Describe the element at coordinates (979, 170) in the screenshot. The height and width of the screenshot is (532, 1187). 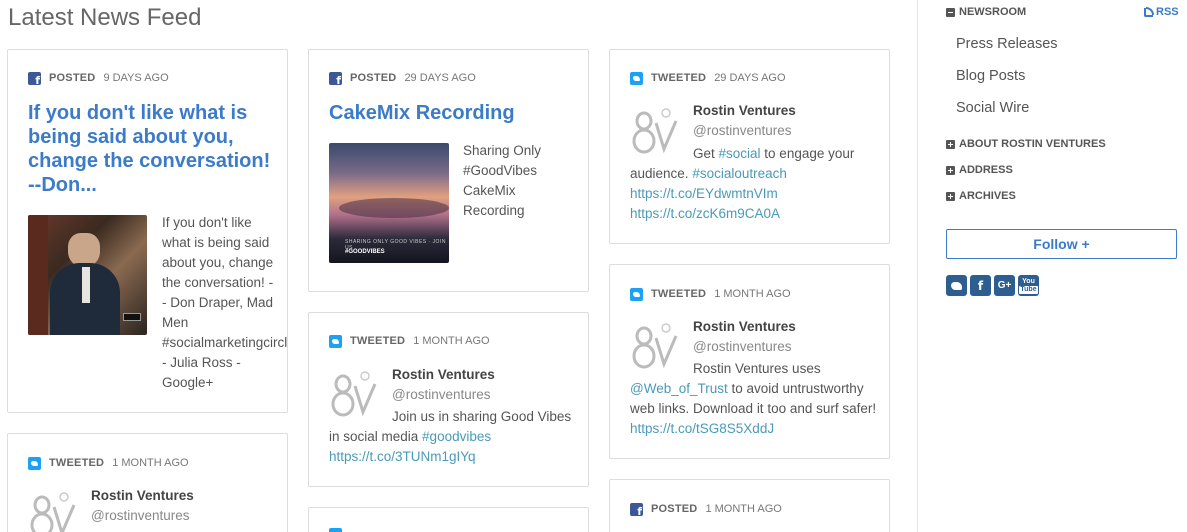
I see `address-toggle: ADDRESS` at that location.